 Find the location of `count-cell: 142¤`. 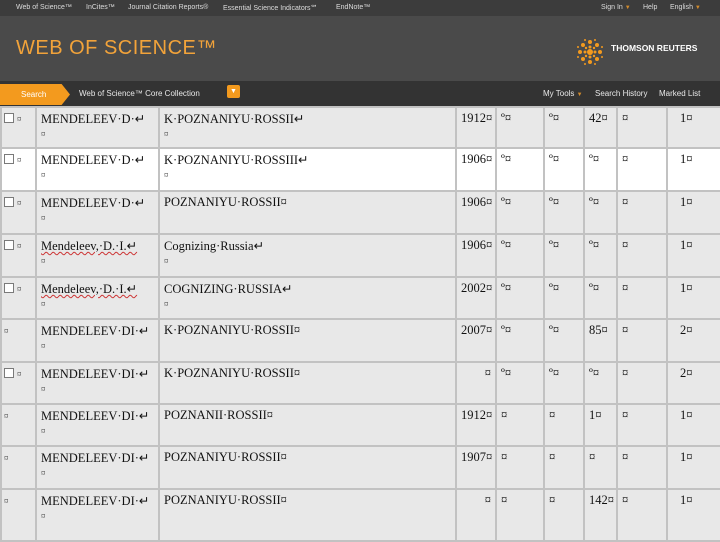

count-cell: 142¤ is located at coordinates (600, 515).